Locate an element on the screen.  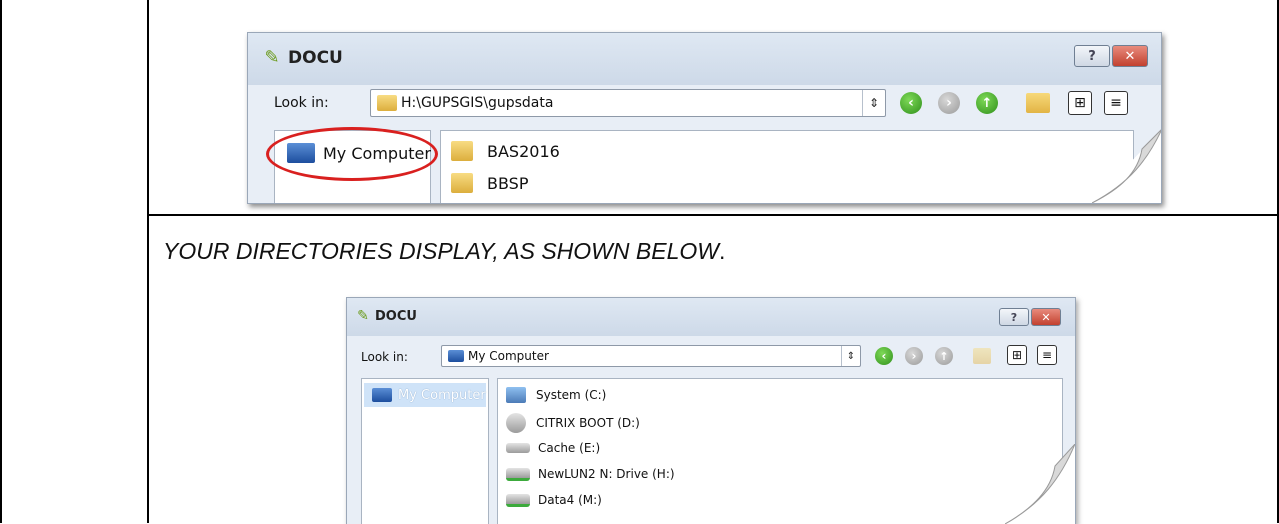
dvd-drive-icon is located at coordinates (516, 423).